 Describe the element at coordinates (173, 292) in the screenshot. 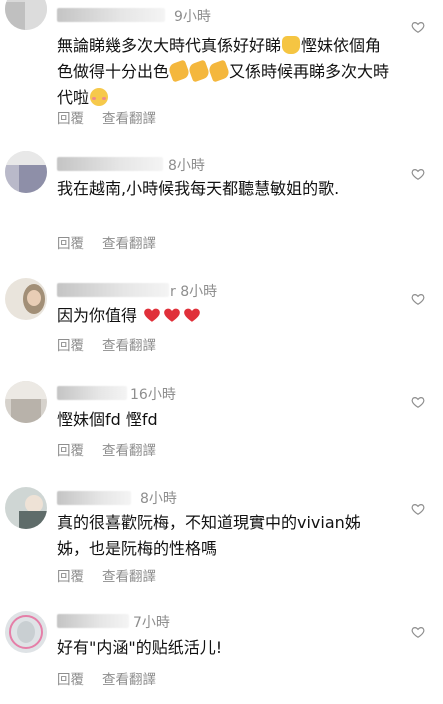

I see `username-suffix: r` at that location.